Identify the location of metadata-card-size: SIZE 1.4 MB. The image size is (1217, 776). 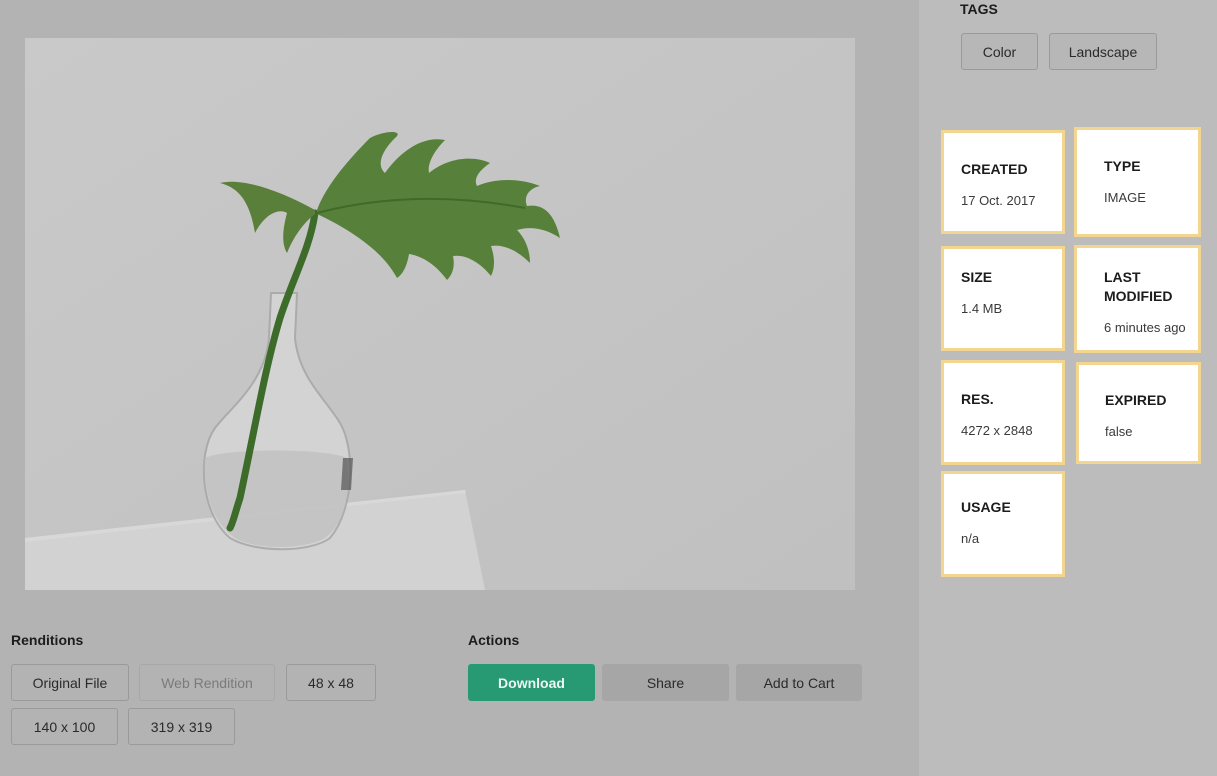
(1003, 298).